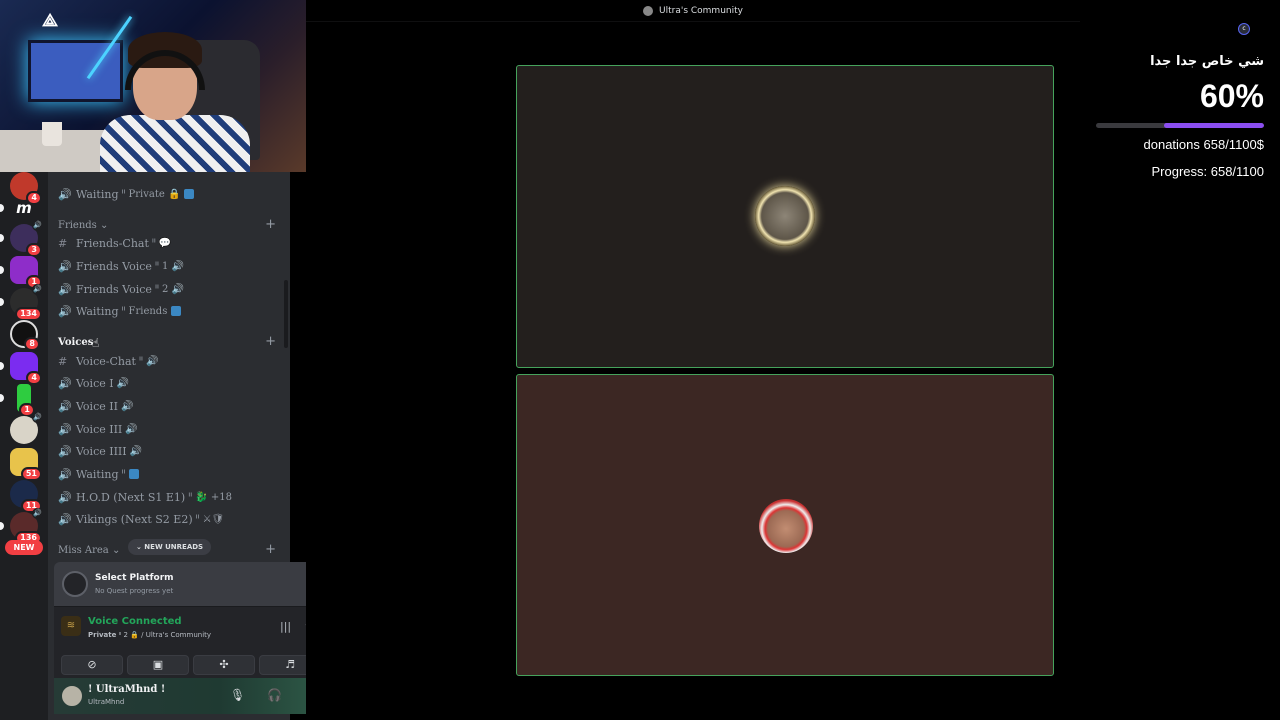  What do you see at coordinates (108, 361) in the screenshot?
I see `text-channel: # Voice-Chat ᐦ 🔊` at bounding box center [108, 361].